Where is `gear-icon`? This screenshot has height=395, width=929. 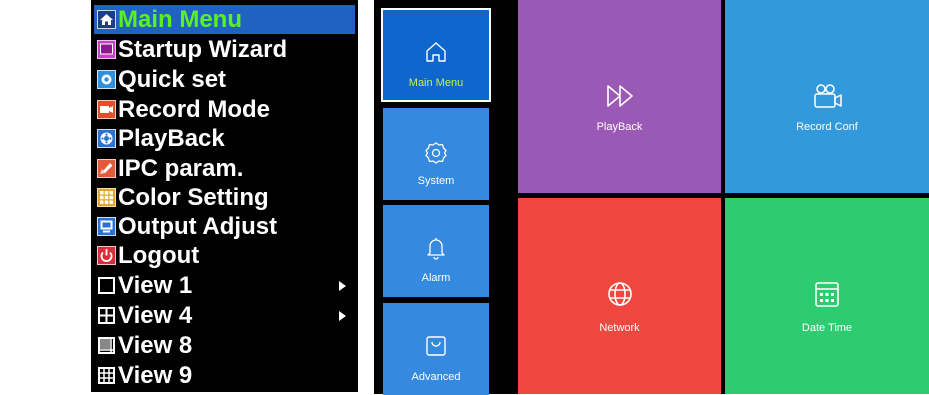 gear-icon is located at coordinates (436, 153).